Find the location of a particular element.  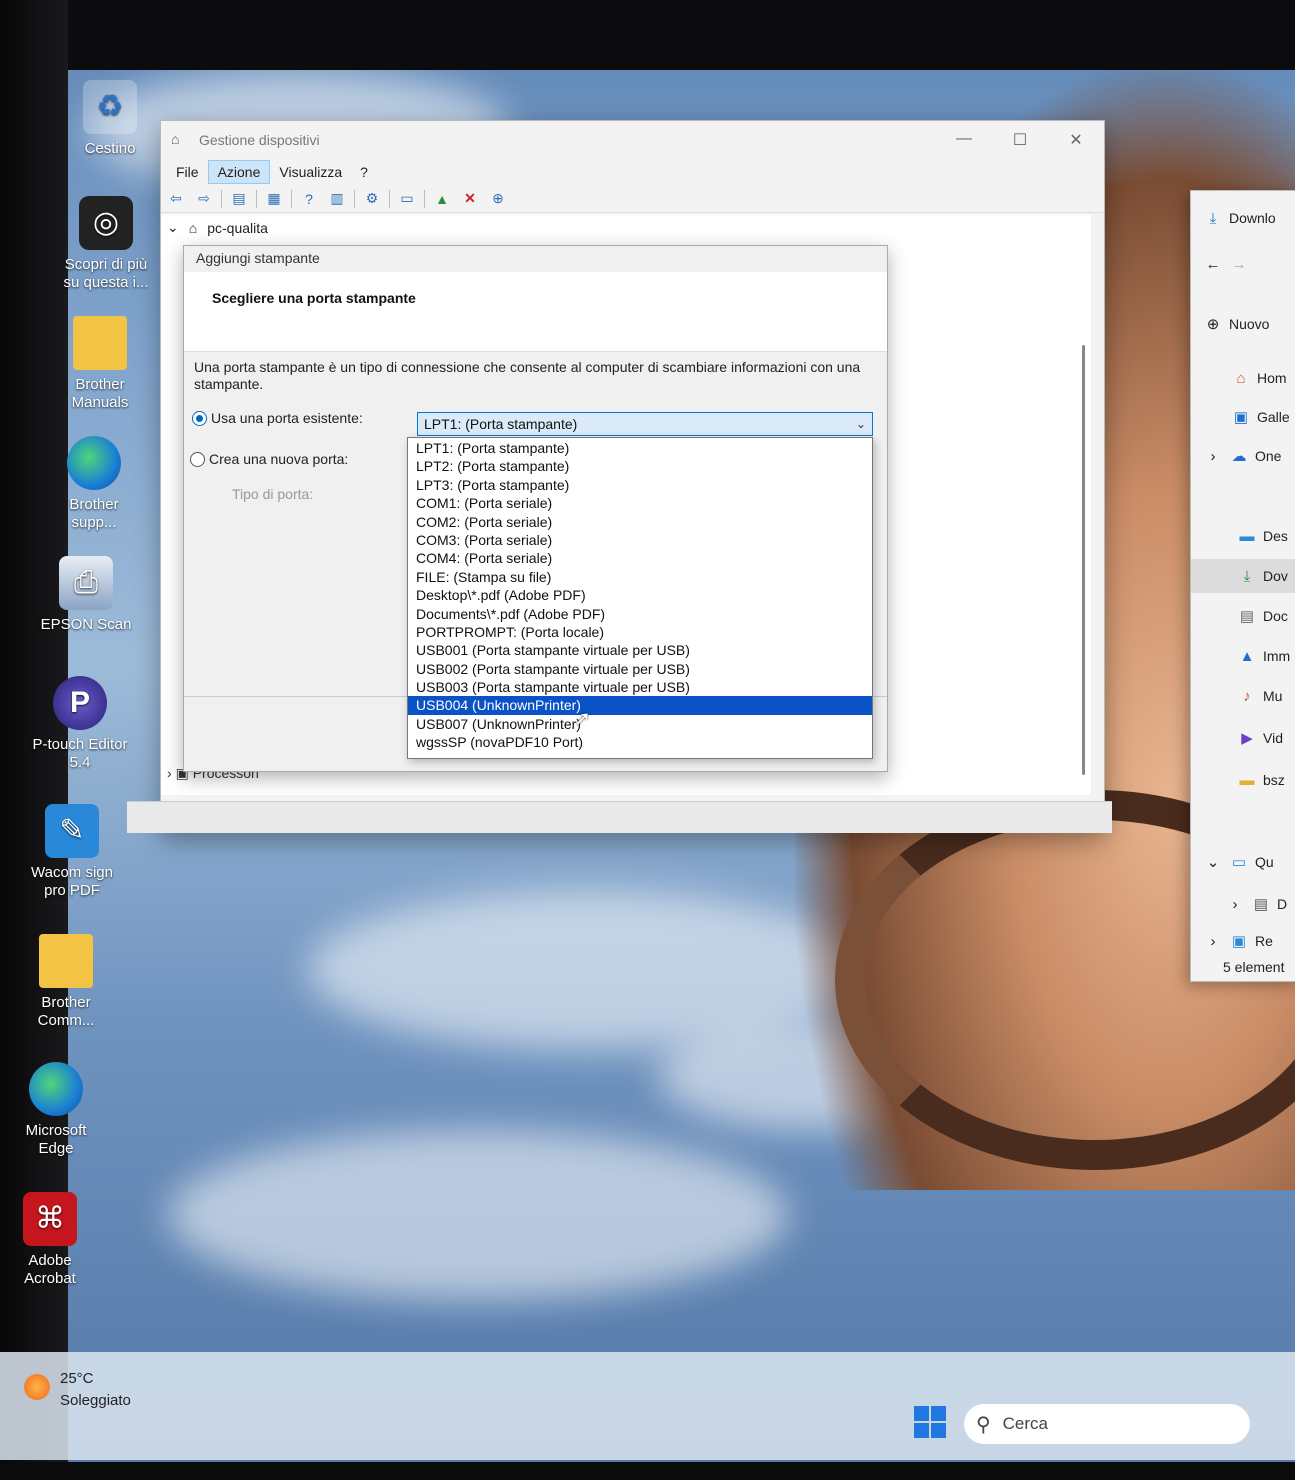

explorer-new-button: ⊕ Nuovo is located at coordinates (1243, 324).